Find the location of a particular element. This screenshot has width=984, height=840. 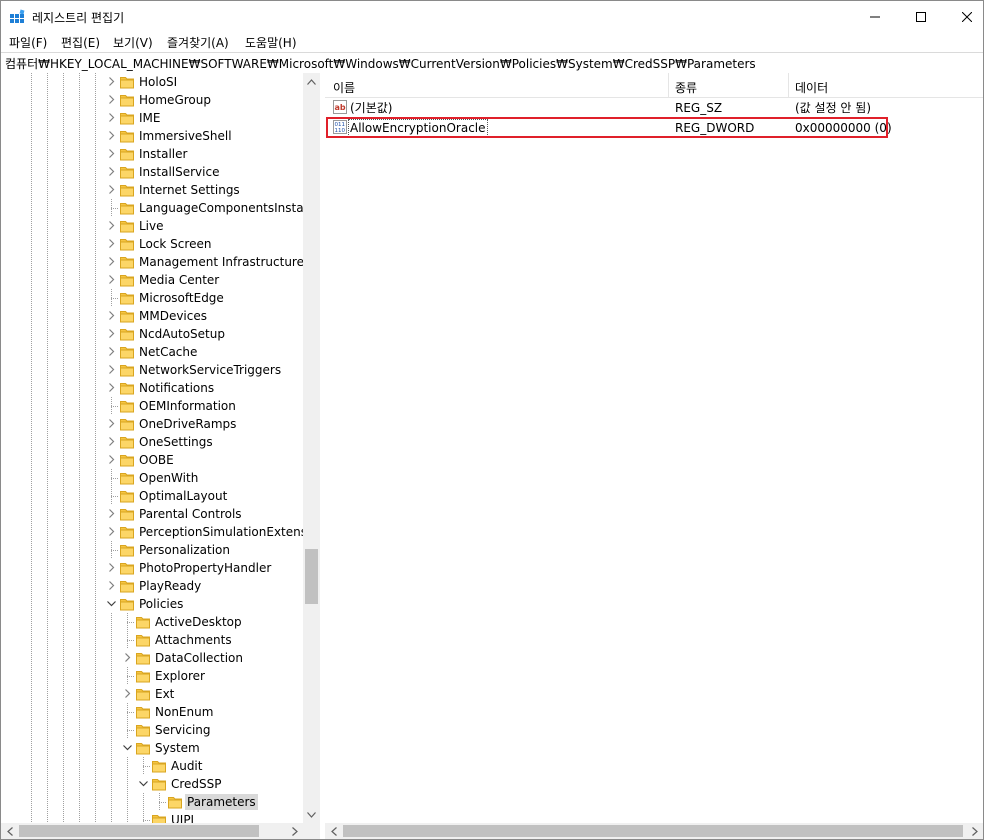

tree-item: Explorer is located at coordinates (152, 676).